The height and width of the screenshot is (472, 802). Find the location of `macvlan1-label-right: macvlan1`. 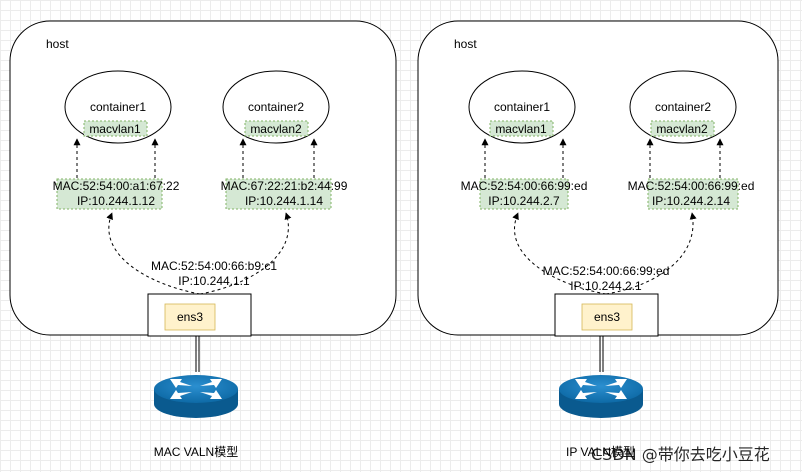

macvlan1-label-right: macvlan1 is located at coordinates (521, 129).